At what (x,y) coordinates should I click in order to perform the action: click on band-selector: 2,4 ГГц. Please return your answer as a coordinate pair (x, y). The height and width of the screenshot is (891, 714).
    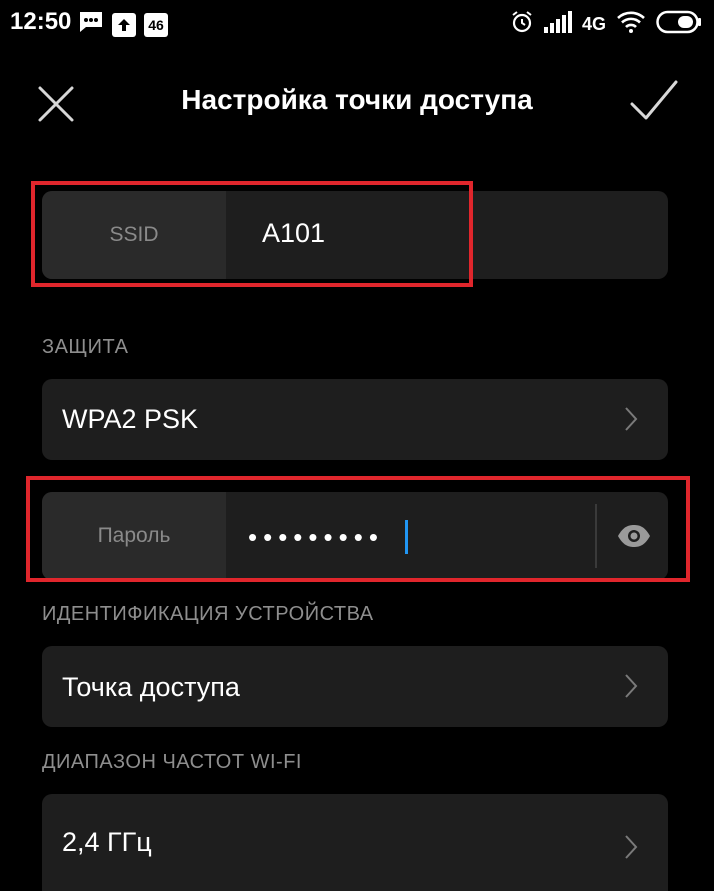
    Looking at the image, I should click on (355, 842).